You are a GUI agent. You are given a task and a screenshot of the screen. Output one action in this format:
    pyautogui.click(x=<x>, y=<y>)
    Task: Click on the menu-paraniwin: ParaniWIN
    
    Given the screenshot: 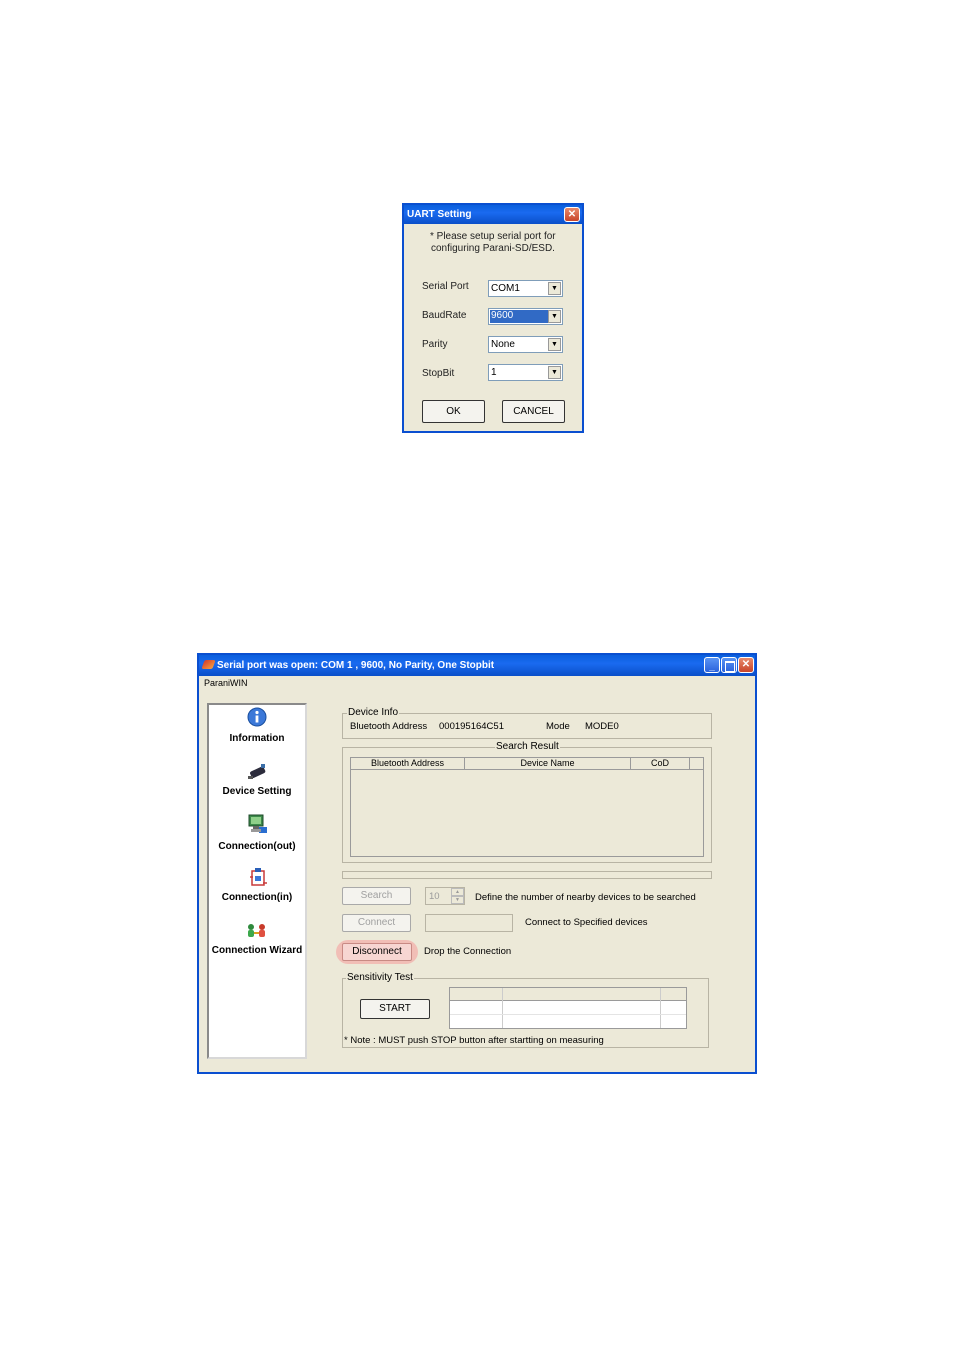 What is the action you would take?
    pyautogui.click(x=226, y=683)
    